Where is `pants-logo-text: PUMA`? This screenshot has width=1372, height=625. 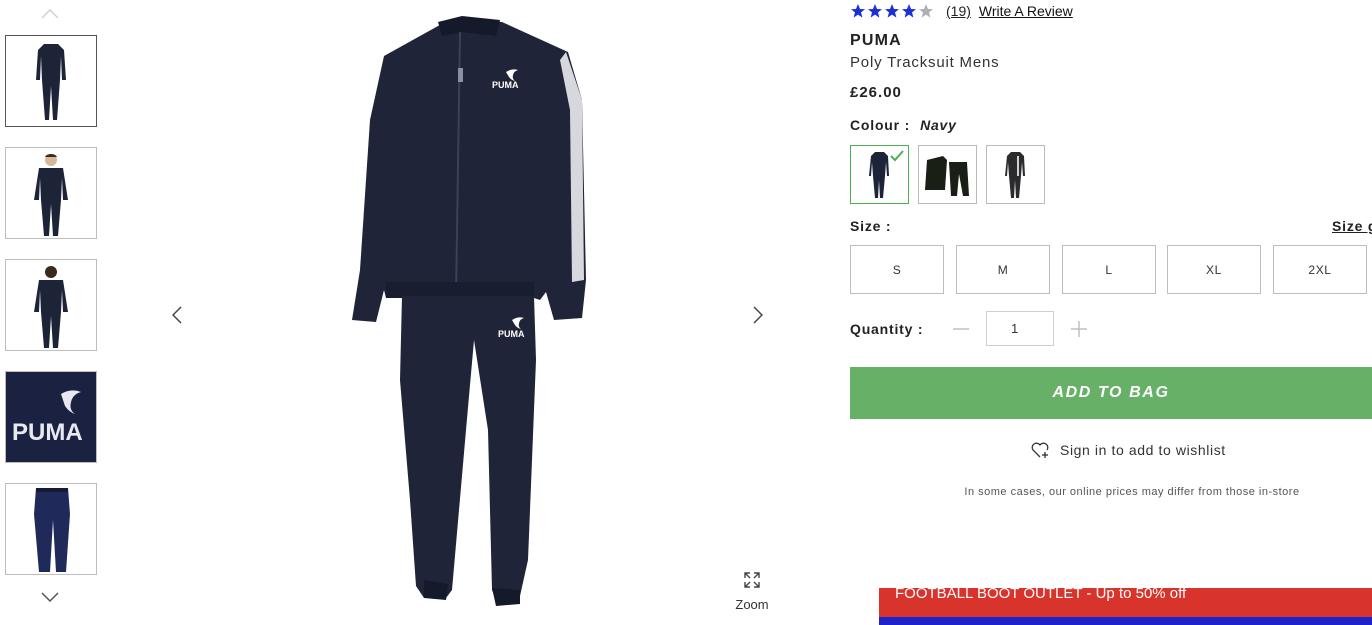 pants-logo-text: PUMA is located at coordinates (511, 334).